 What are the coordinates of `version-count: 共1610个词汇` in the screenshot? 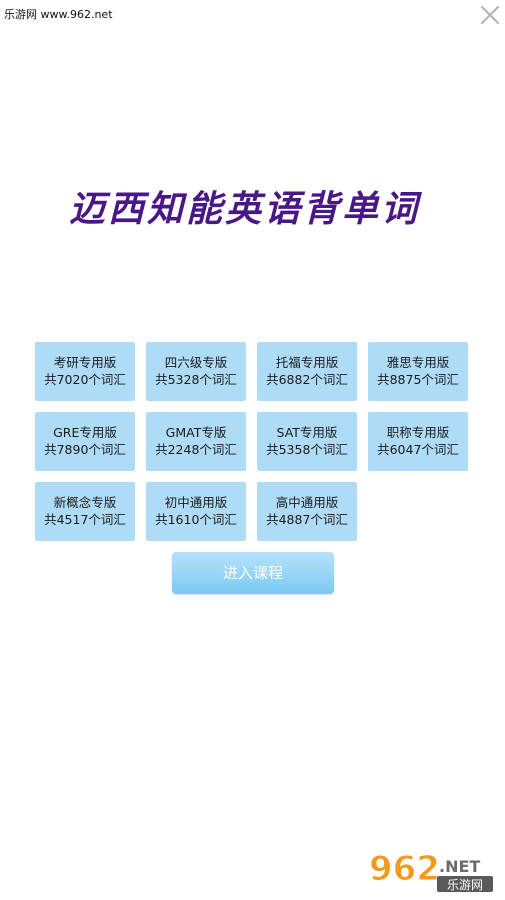 It's located at (196, 519).